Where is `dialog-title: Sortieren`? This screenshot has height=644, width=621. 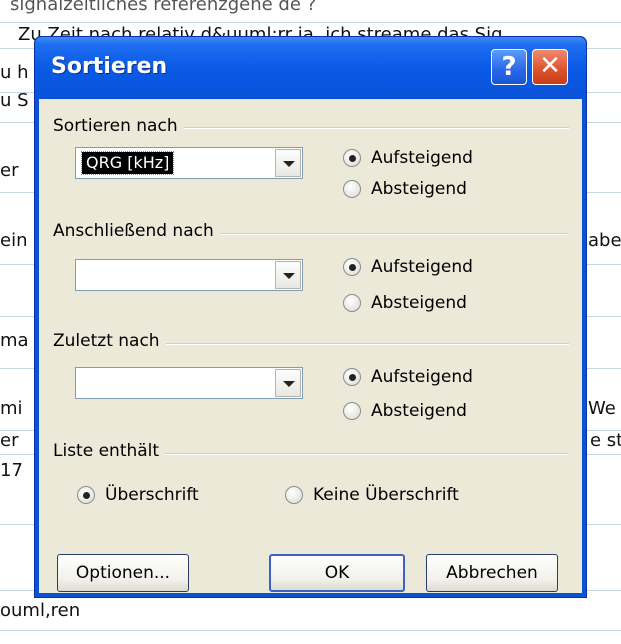 dialog-title: Sortieren is located at coordinates (109, 66).